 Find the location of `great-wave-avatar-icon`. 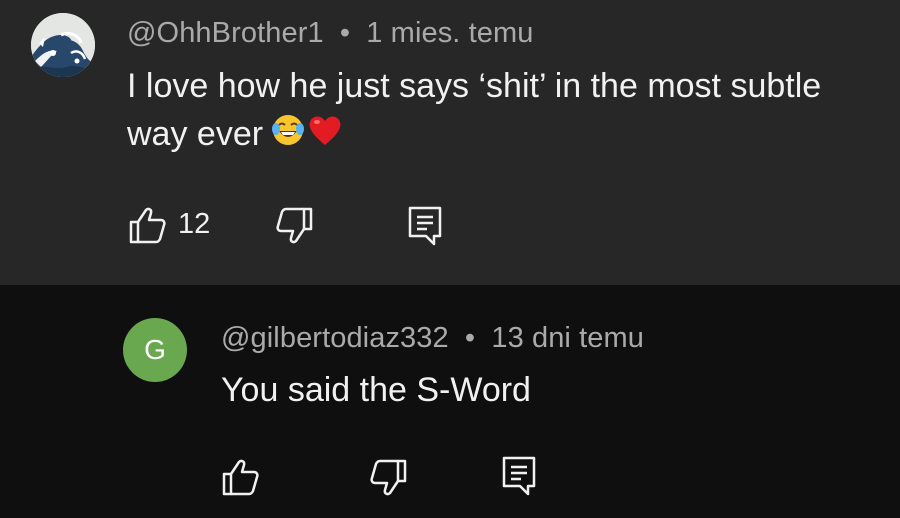

great-wave-avatar-icon is located at coordinates (63, 45).